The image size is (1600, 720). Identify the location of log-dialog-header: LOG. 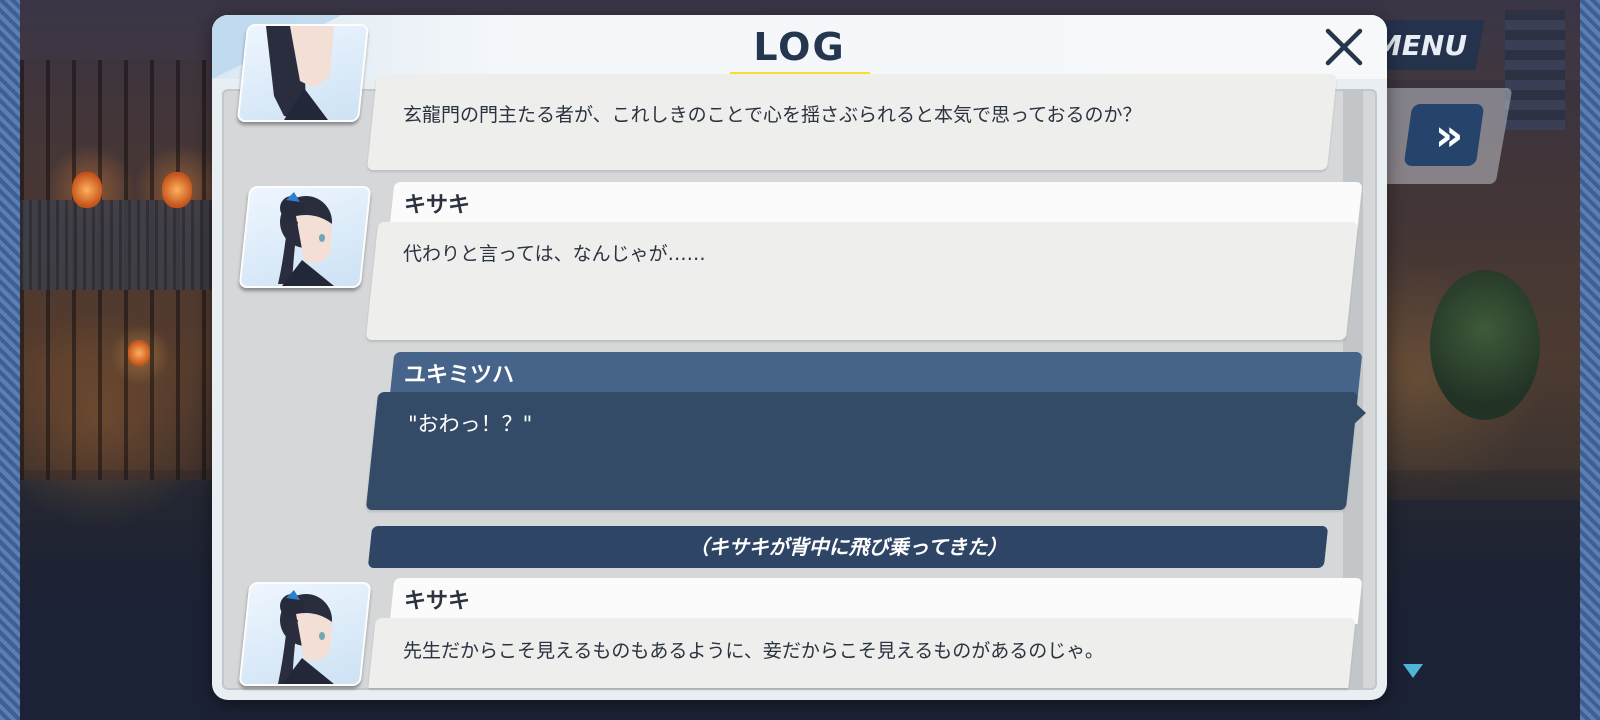
(799, 47).